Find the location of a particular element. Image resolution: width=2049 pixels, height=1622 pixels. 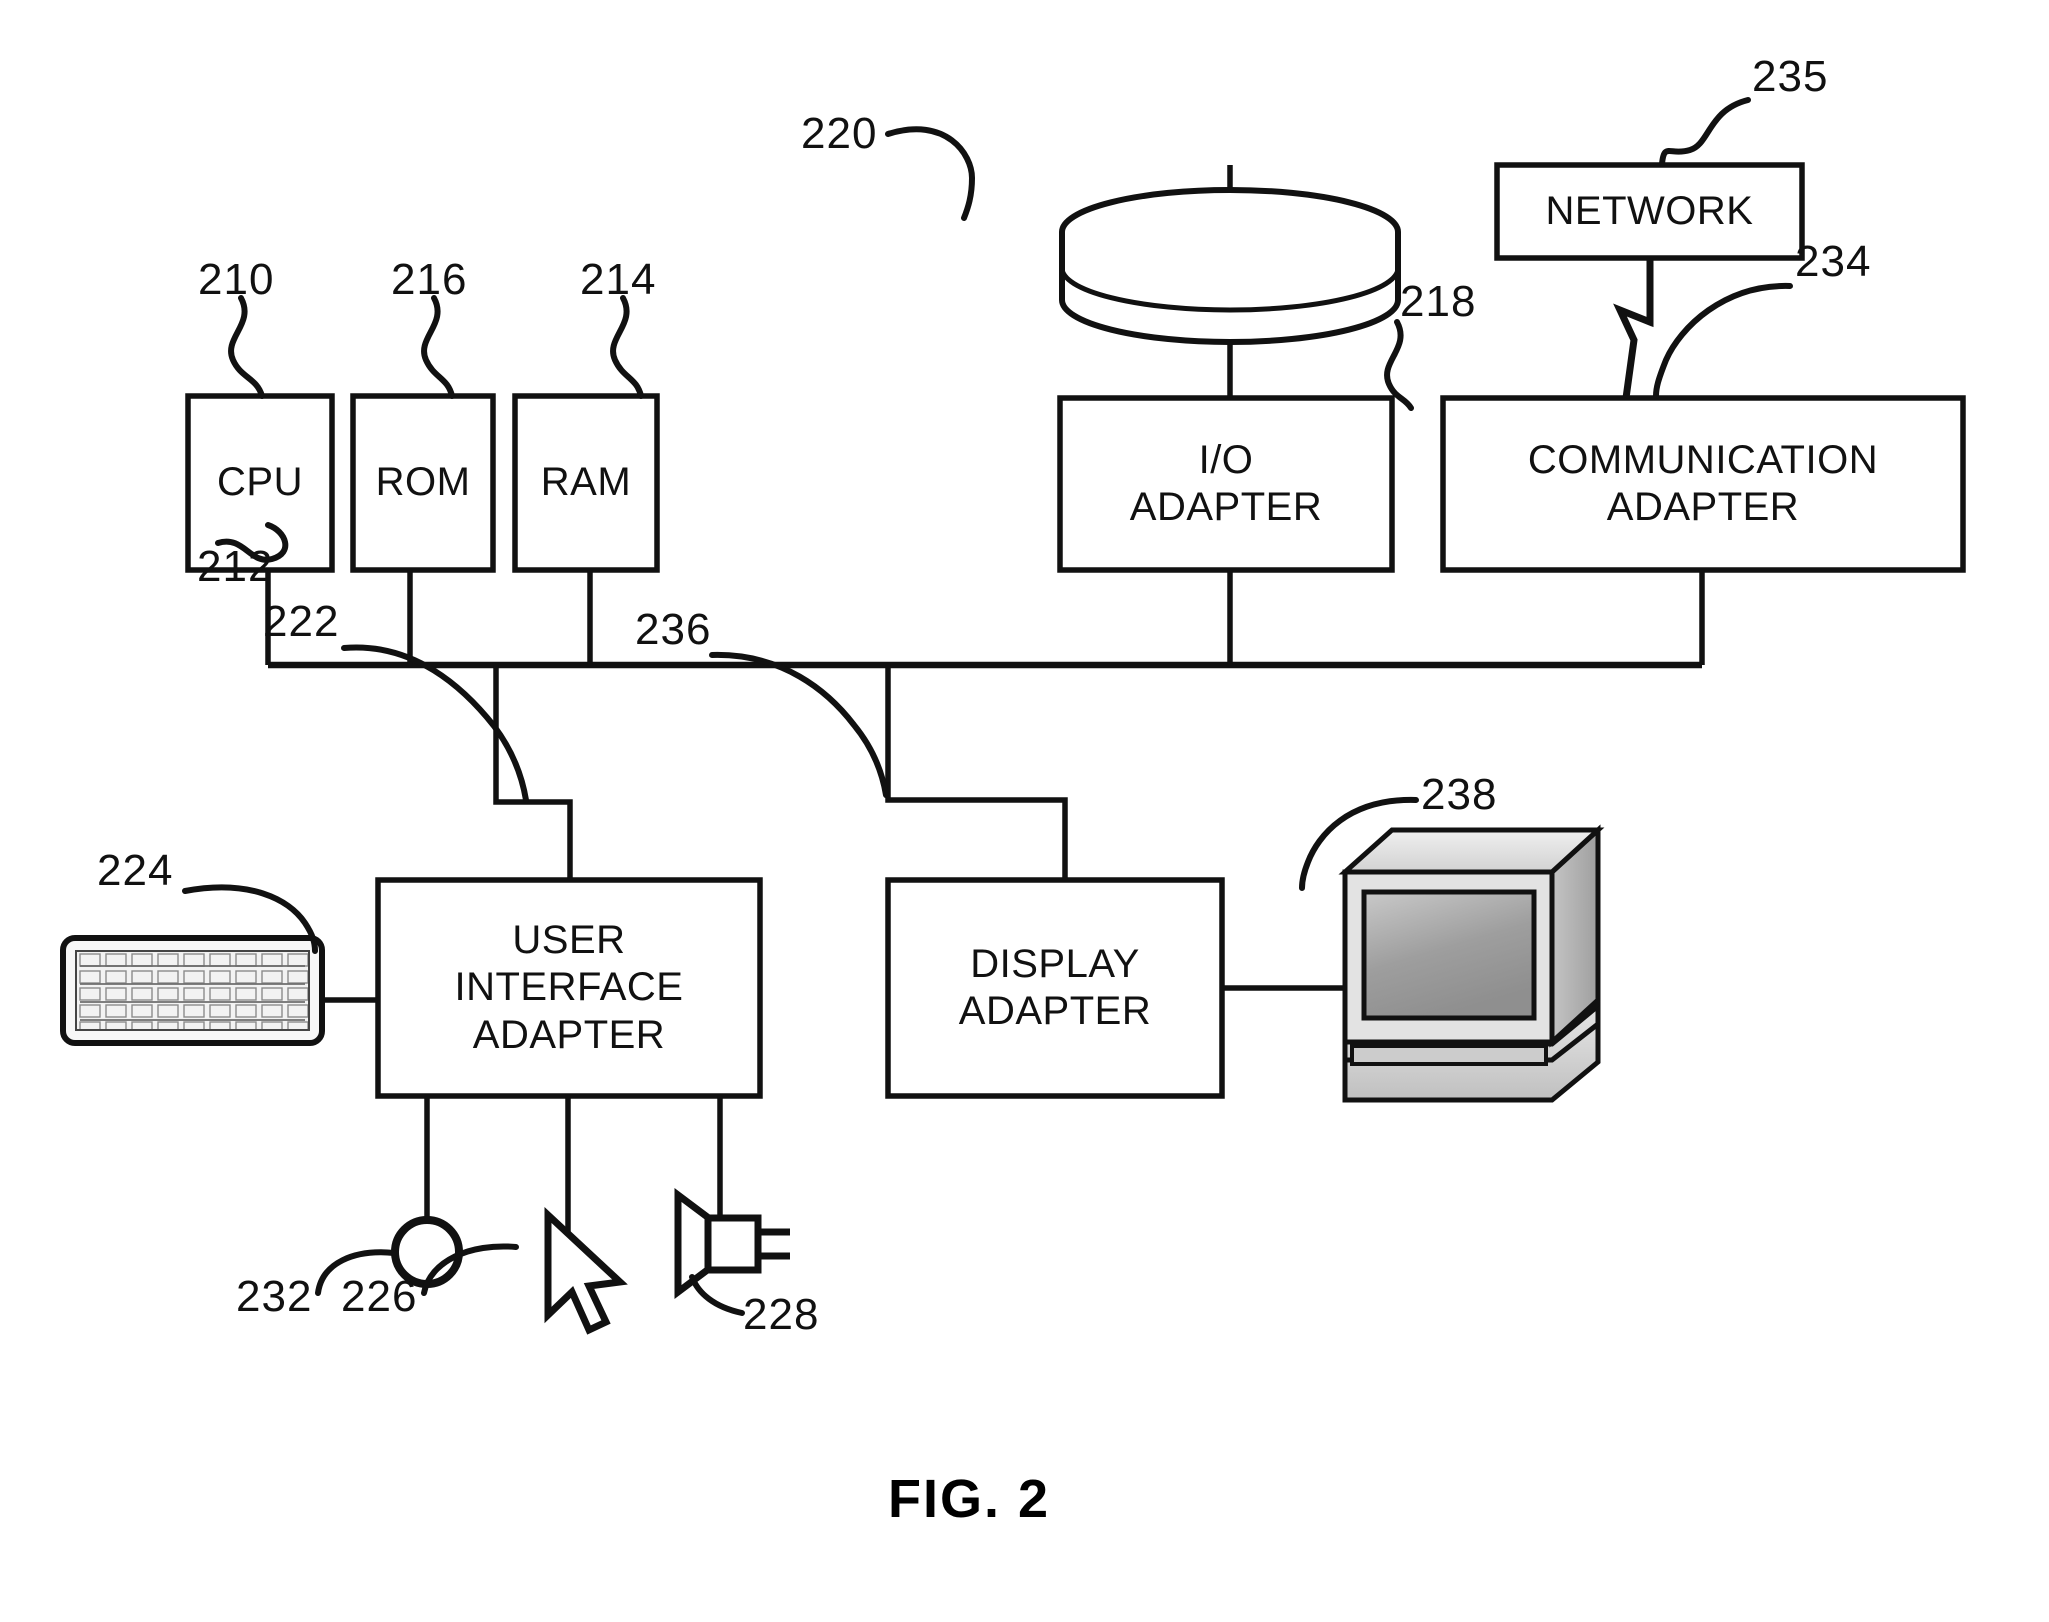

mouse-cursor-icon is located at coordinates (586, 1270).